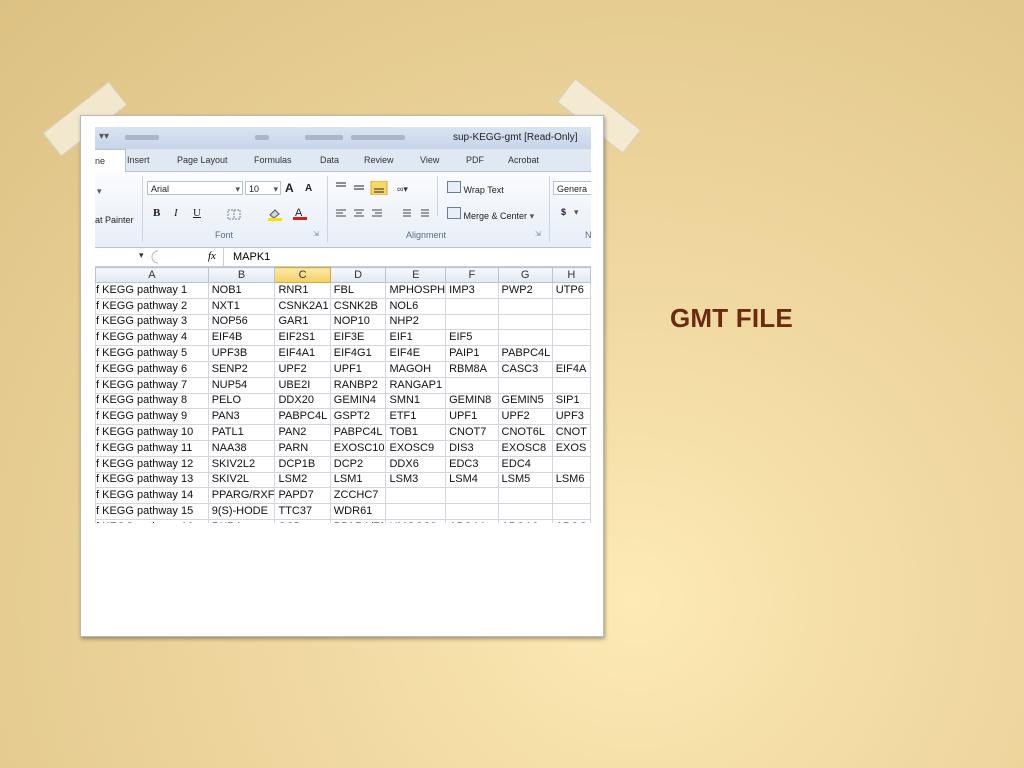  I want to click on table-cell: NUP54, so click(241, 385).